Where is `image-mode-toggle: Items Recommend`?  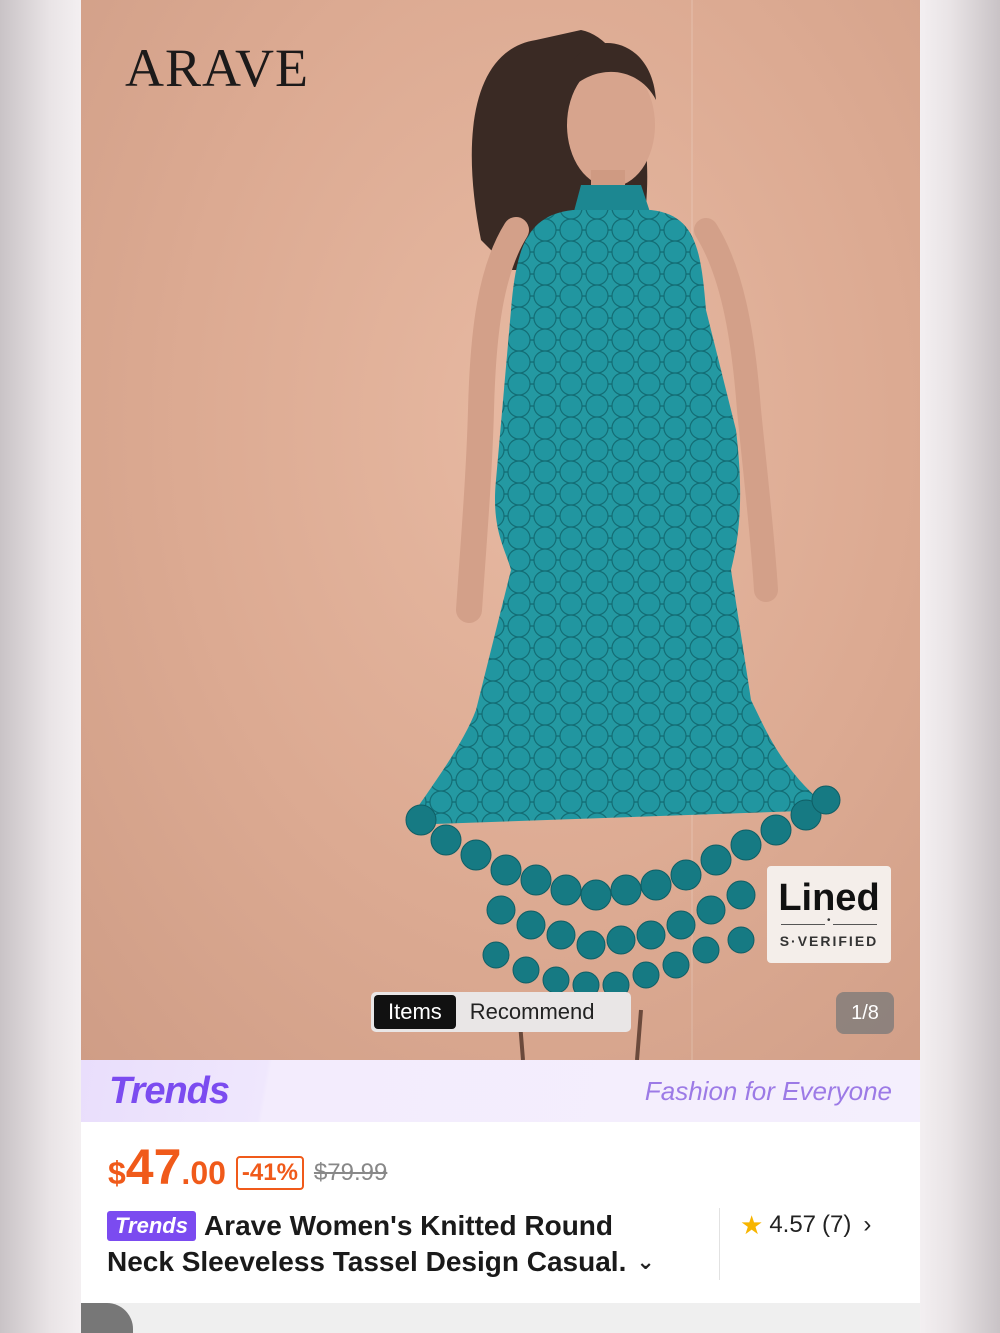 image-mode-toggle: Items Recommend is located at coordinates (501, 1012).